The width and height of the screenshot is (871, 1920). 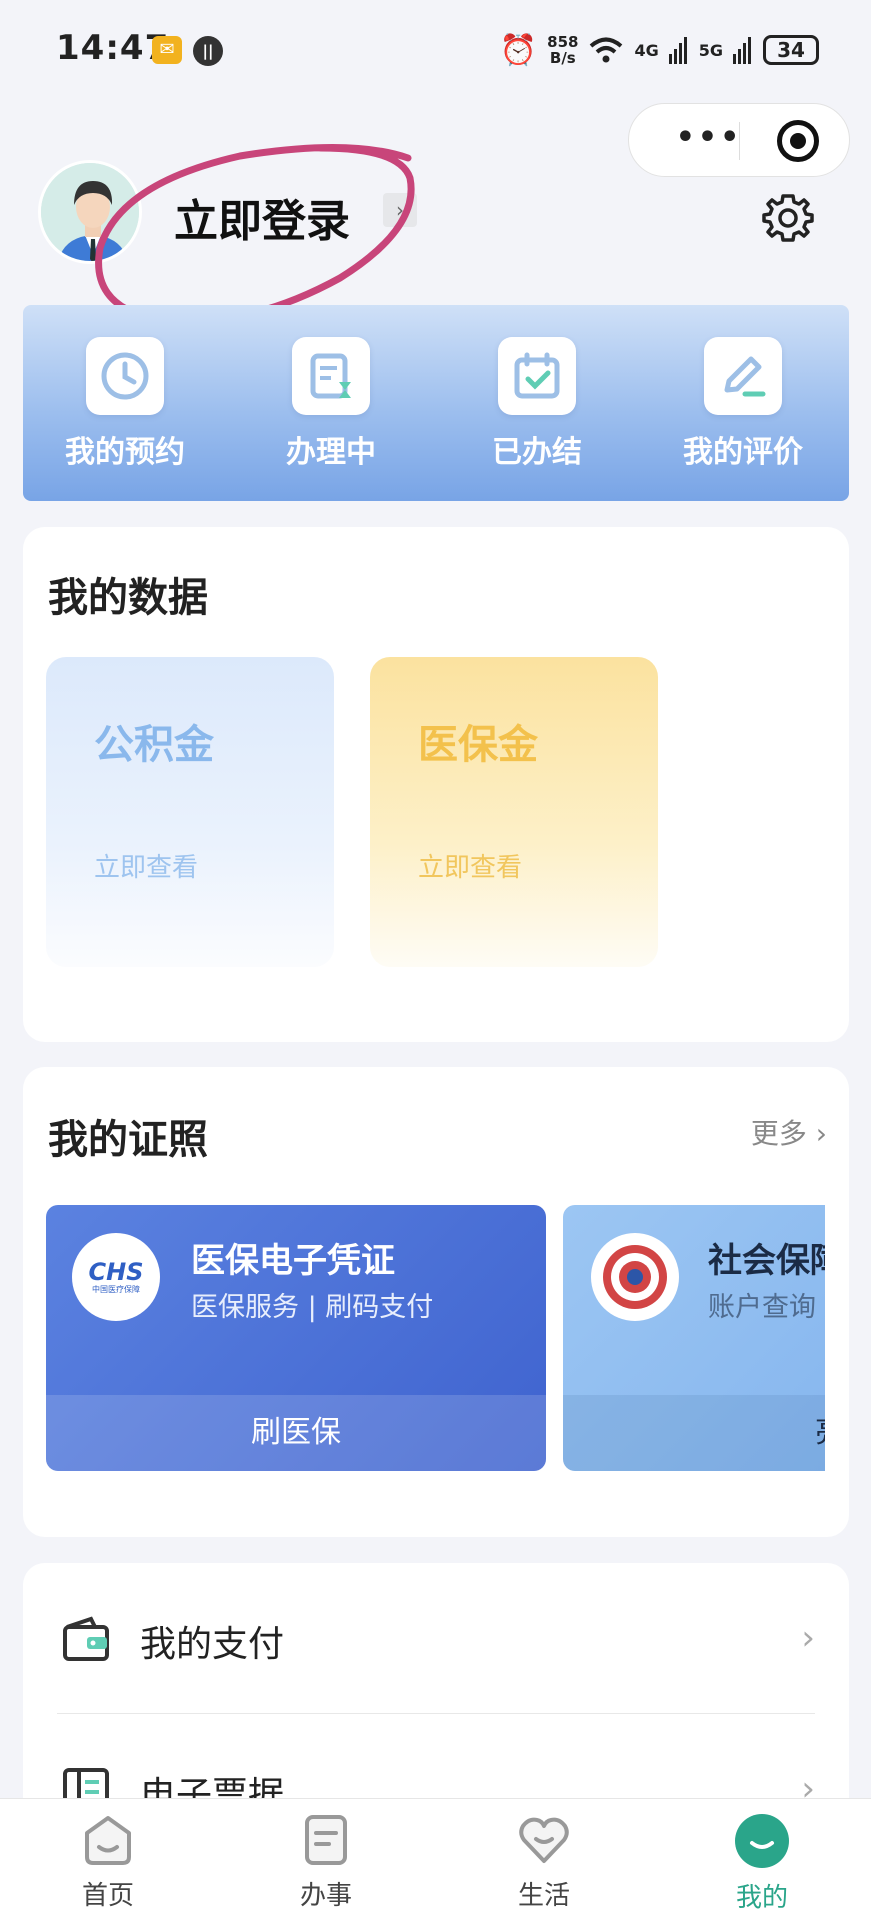 What do you see at coordinates (312, 1307) in the screenshot?
I see `cert-subtitle: 医保服务 | 刷码支付` at bounding box center [312, 1307].